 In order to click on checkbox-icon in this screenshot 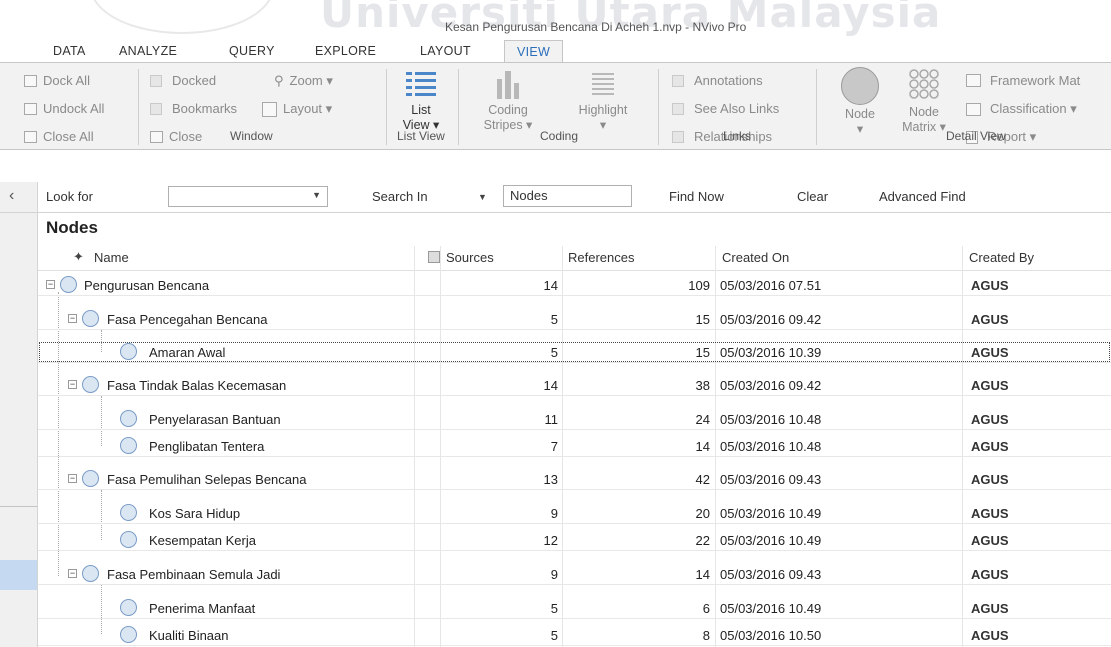, I will do `click(678, 136)`.